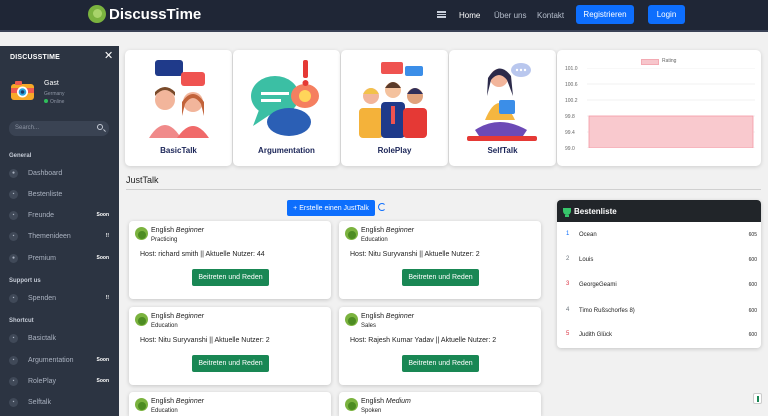 The width and height of the screenshot is (768, 416). Describe the element at coordinates (567, 212) in the screenshot. I see `trophy-icon` at that location.